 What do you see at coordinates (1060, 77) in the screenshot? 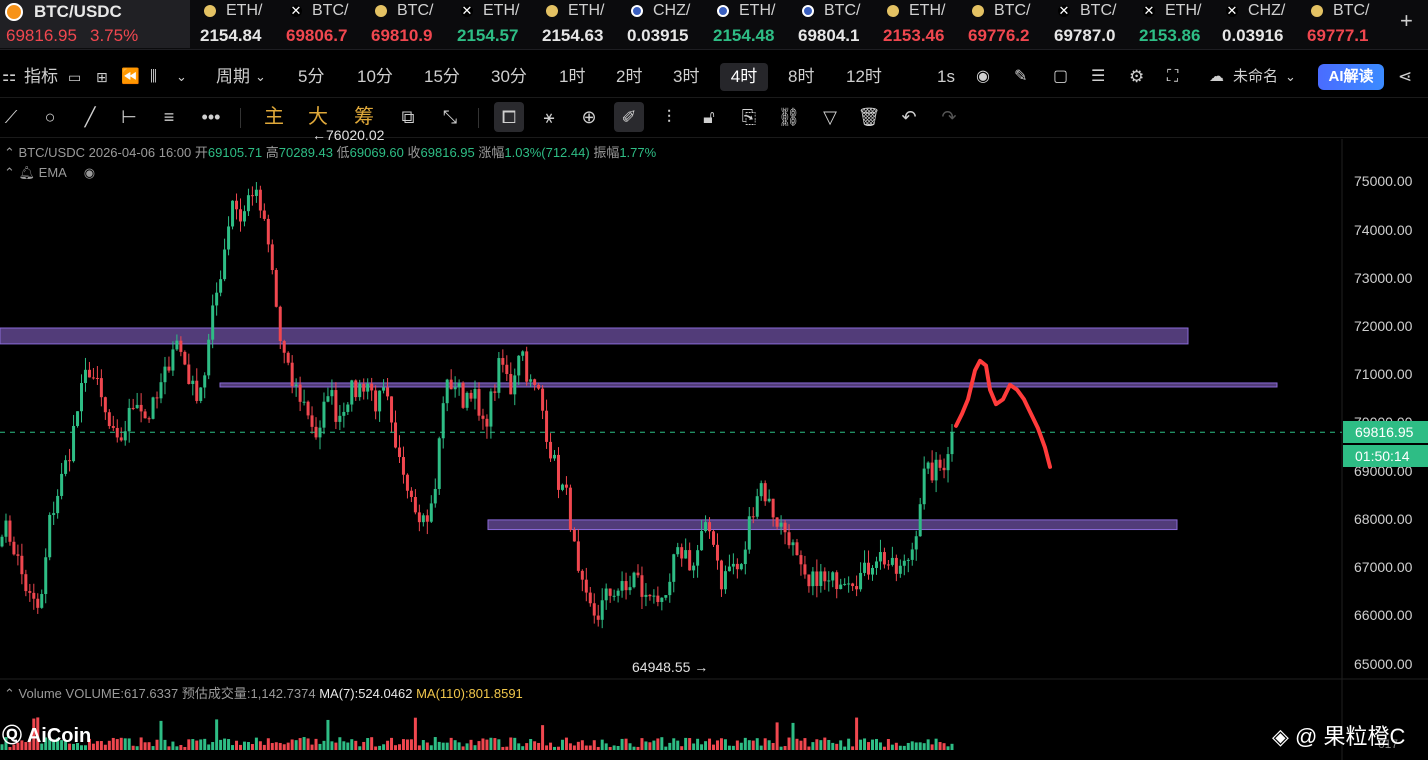
I see `comment-icon: ▢` at bounding box center [1060, 77].